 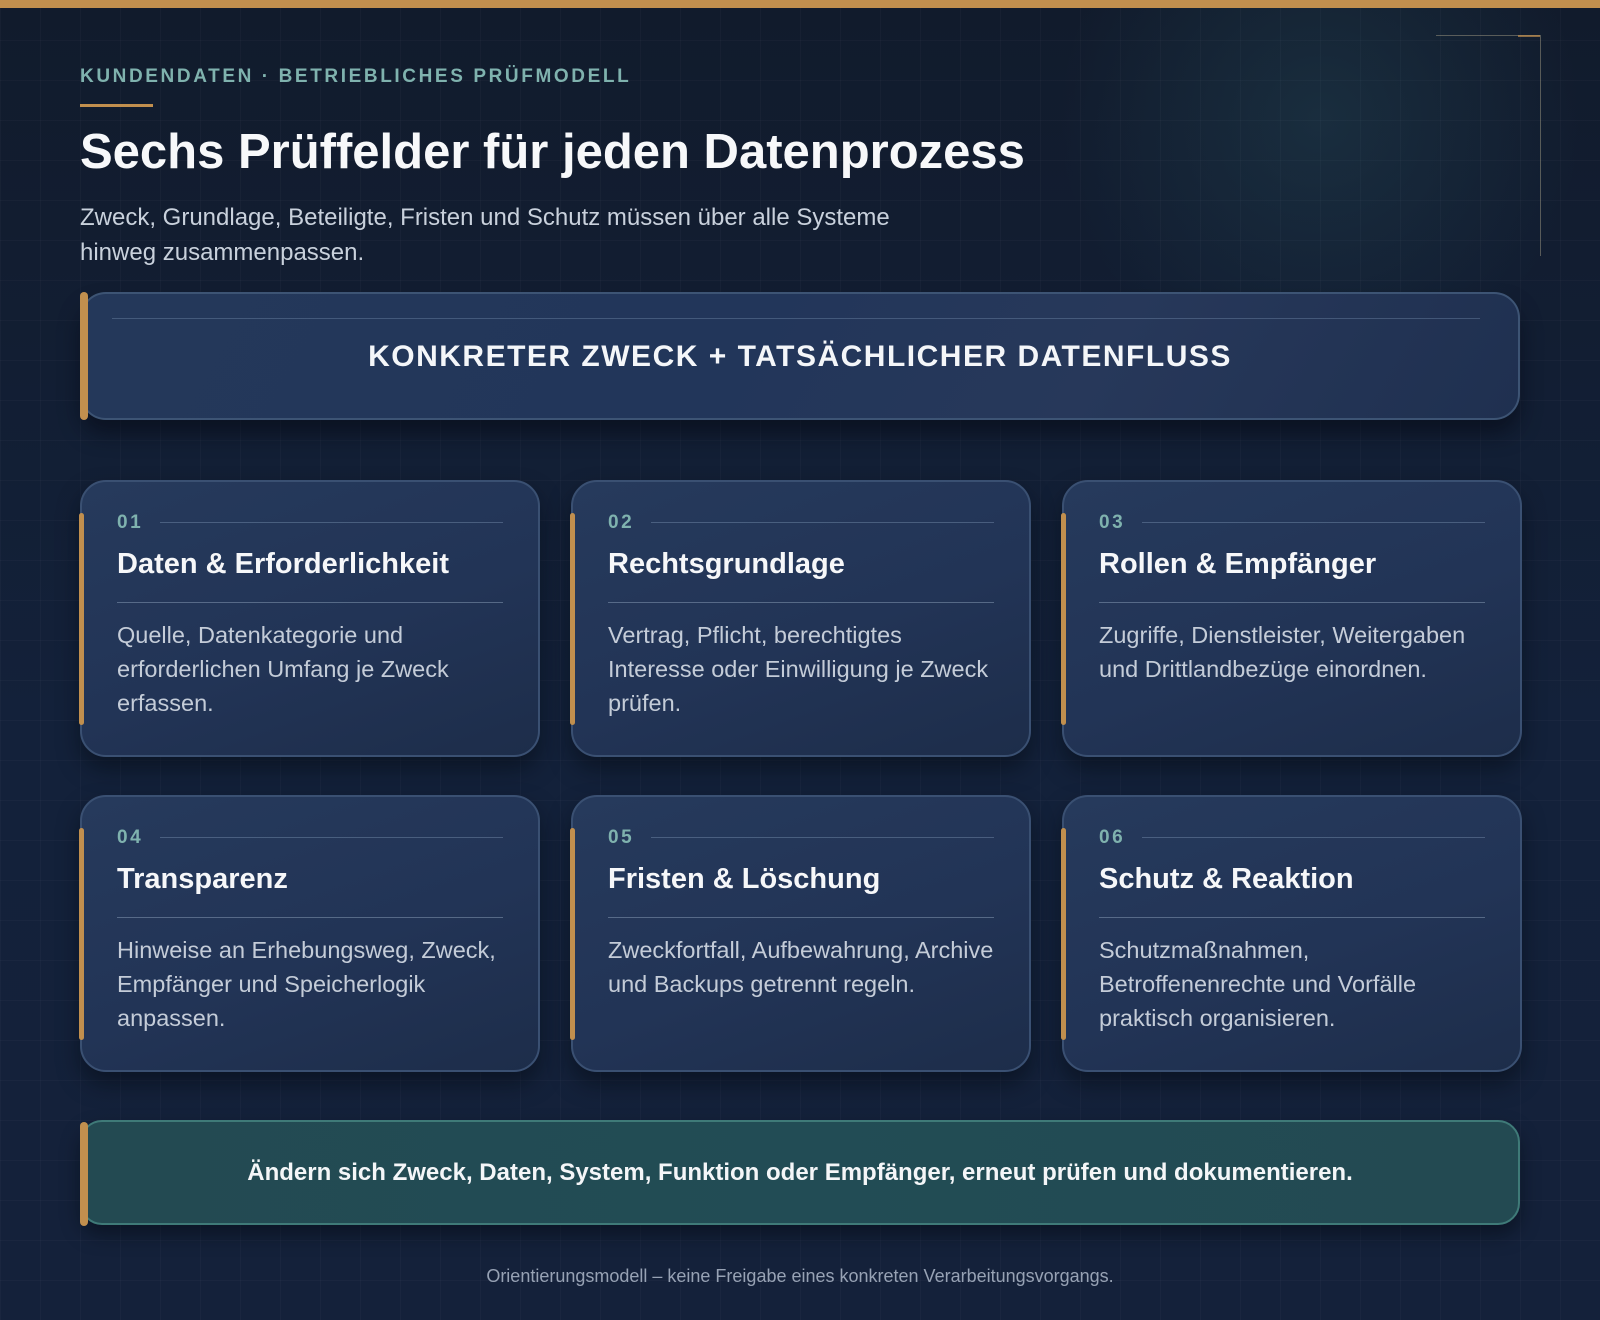 What do you see at coordinates (726, 564) in the screenshot?
I see `card-title: Rechtsgrundlage` at bounding box center [726, 564].